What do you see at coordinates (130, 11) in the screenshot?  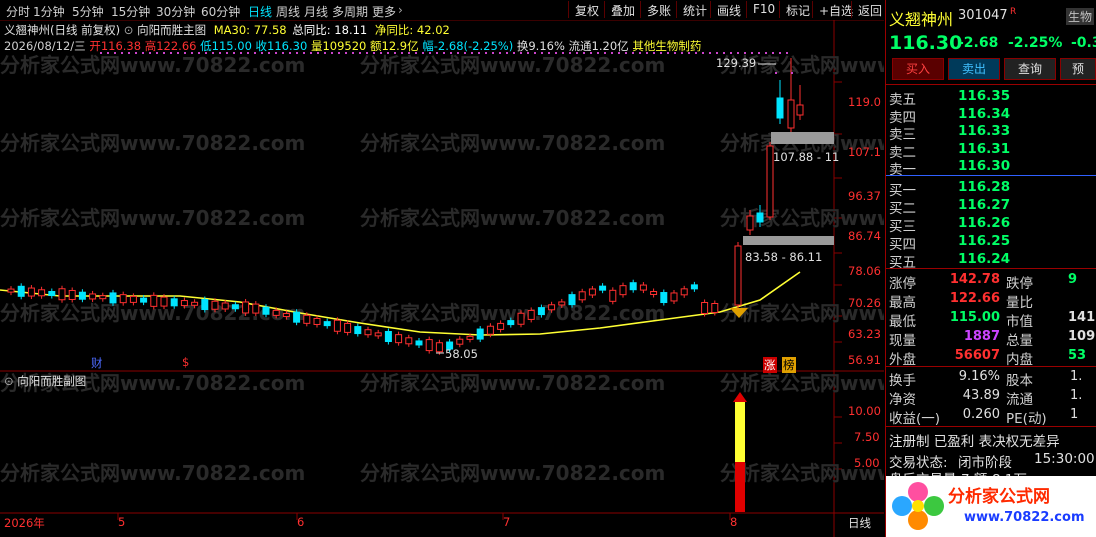 I see `tab-15min: 15分钟` at bounding box center [130, 11].